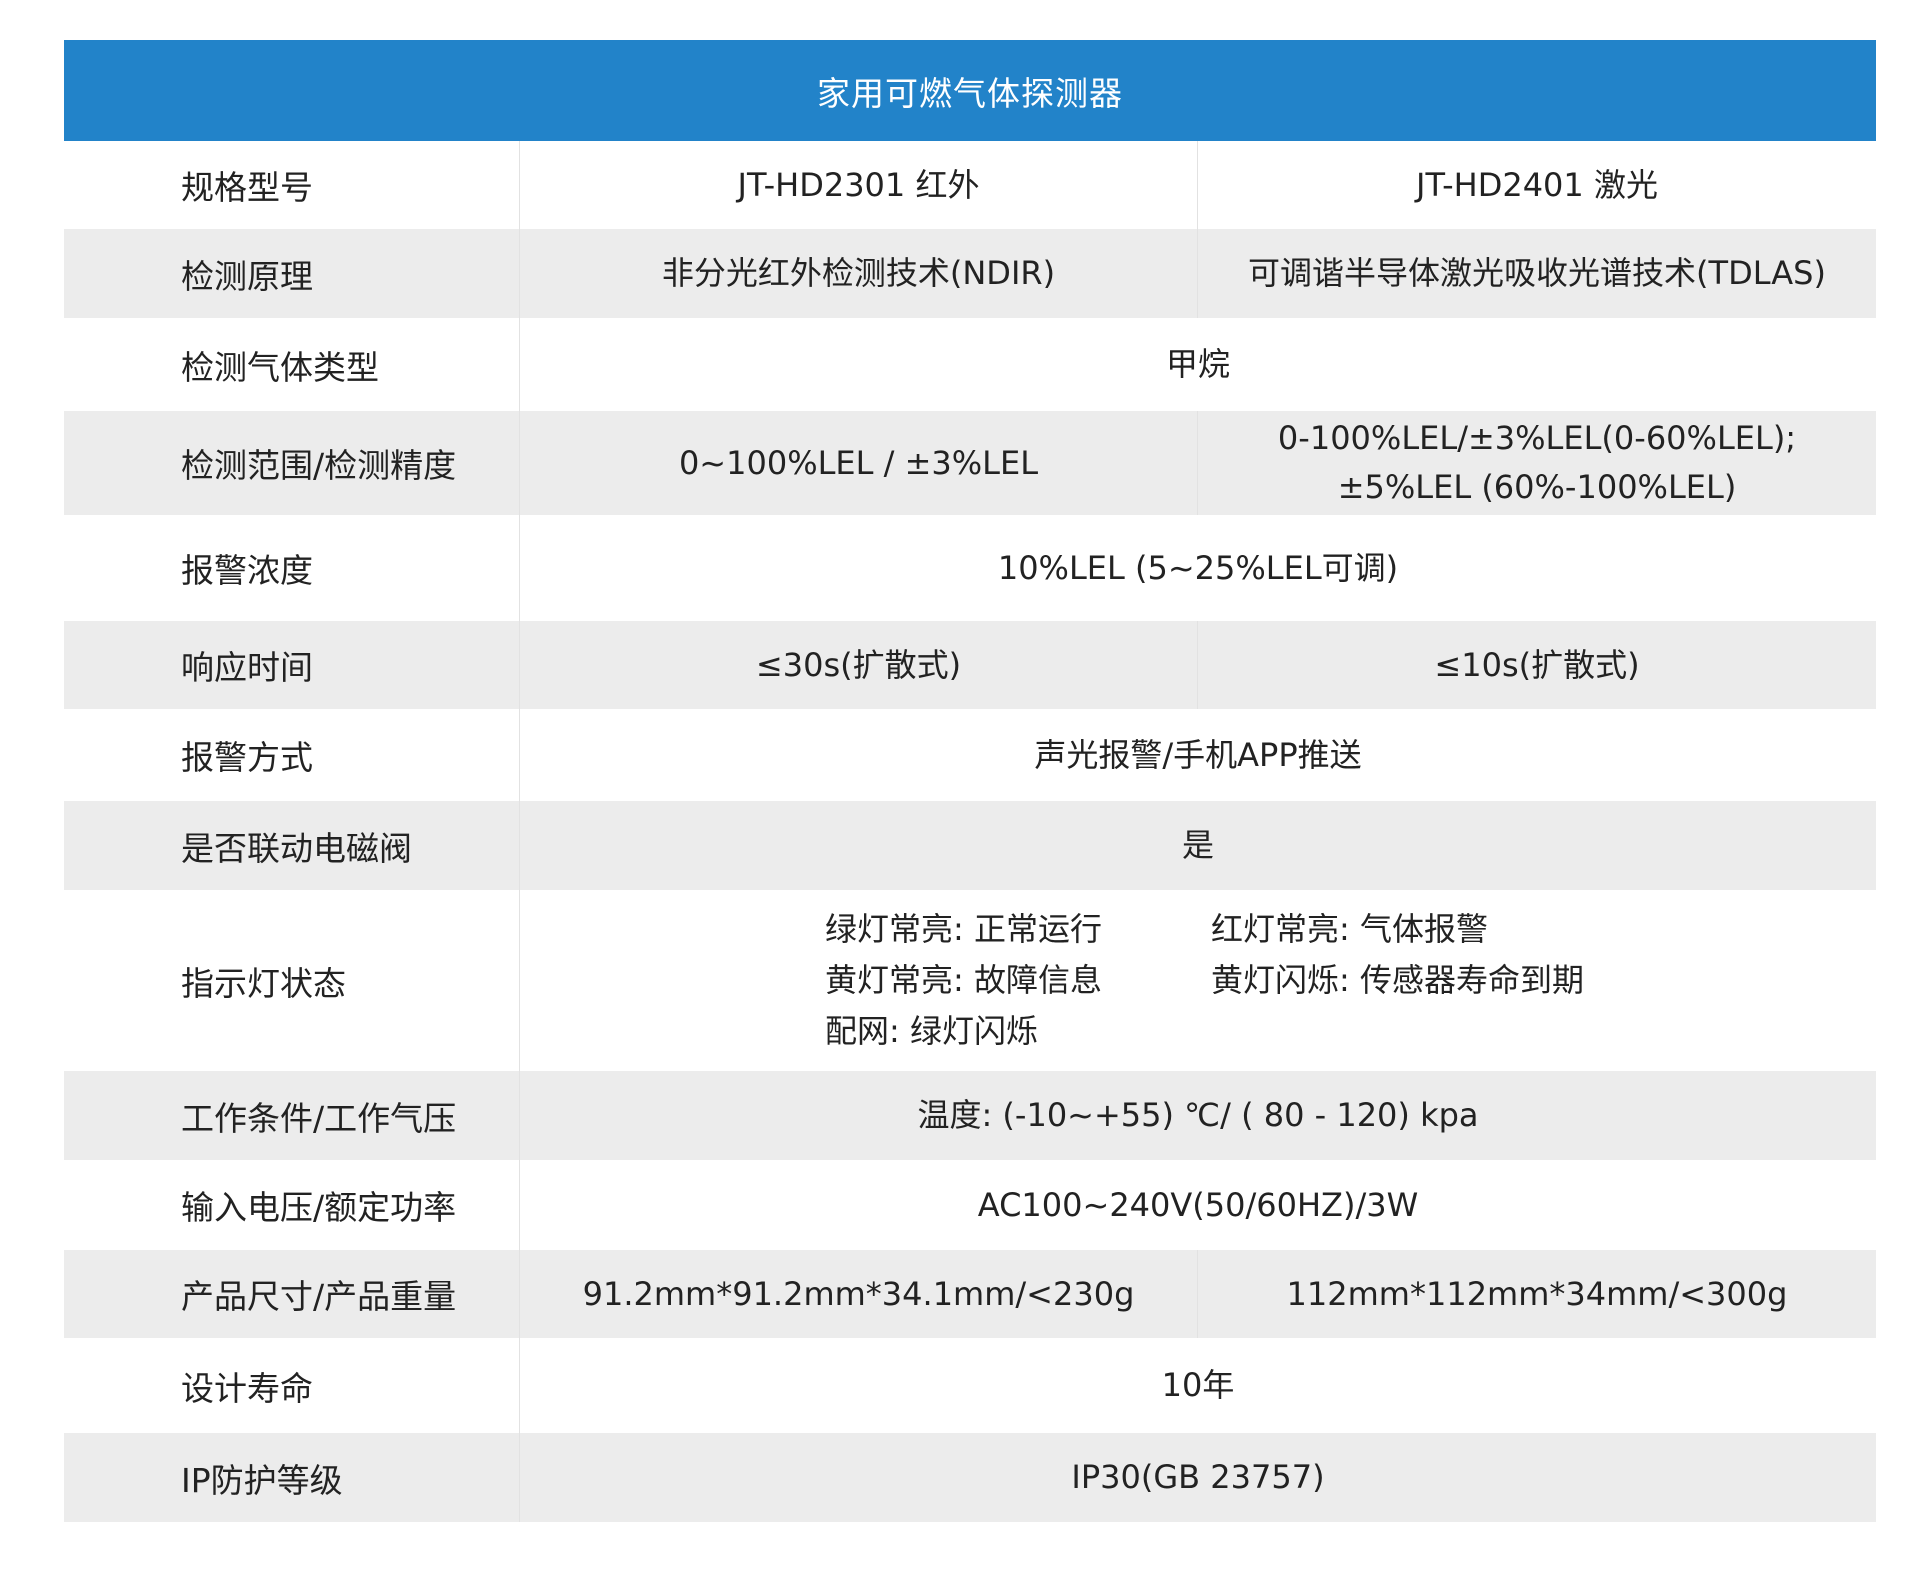 The height and width of the screenshot is (1583, 1921). I want to click on row-label: 报警方式, so click(292, 755).